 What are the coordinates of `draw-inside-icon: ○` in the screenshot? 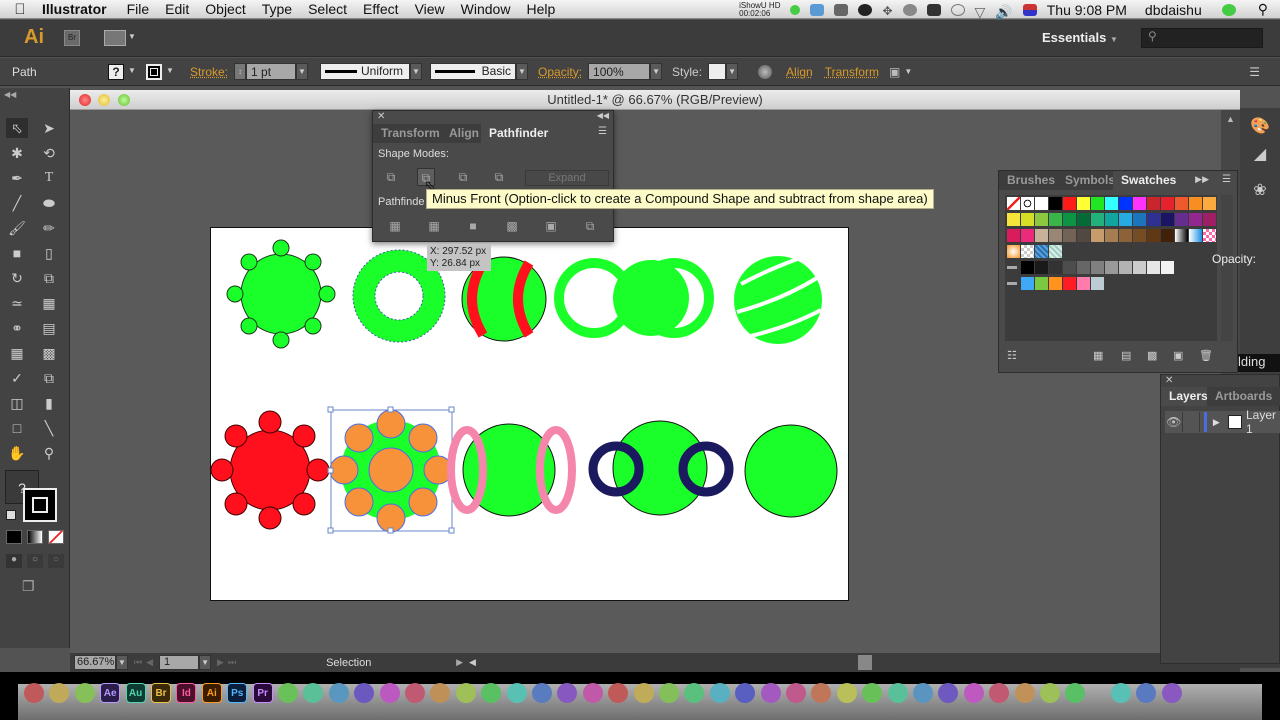 It's located at (56, 561).